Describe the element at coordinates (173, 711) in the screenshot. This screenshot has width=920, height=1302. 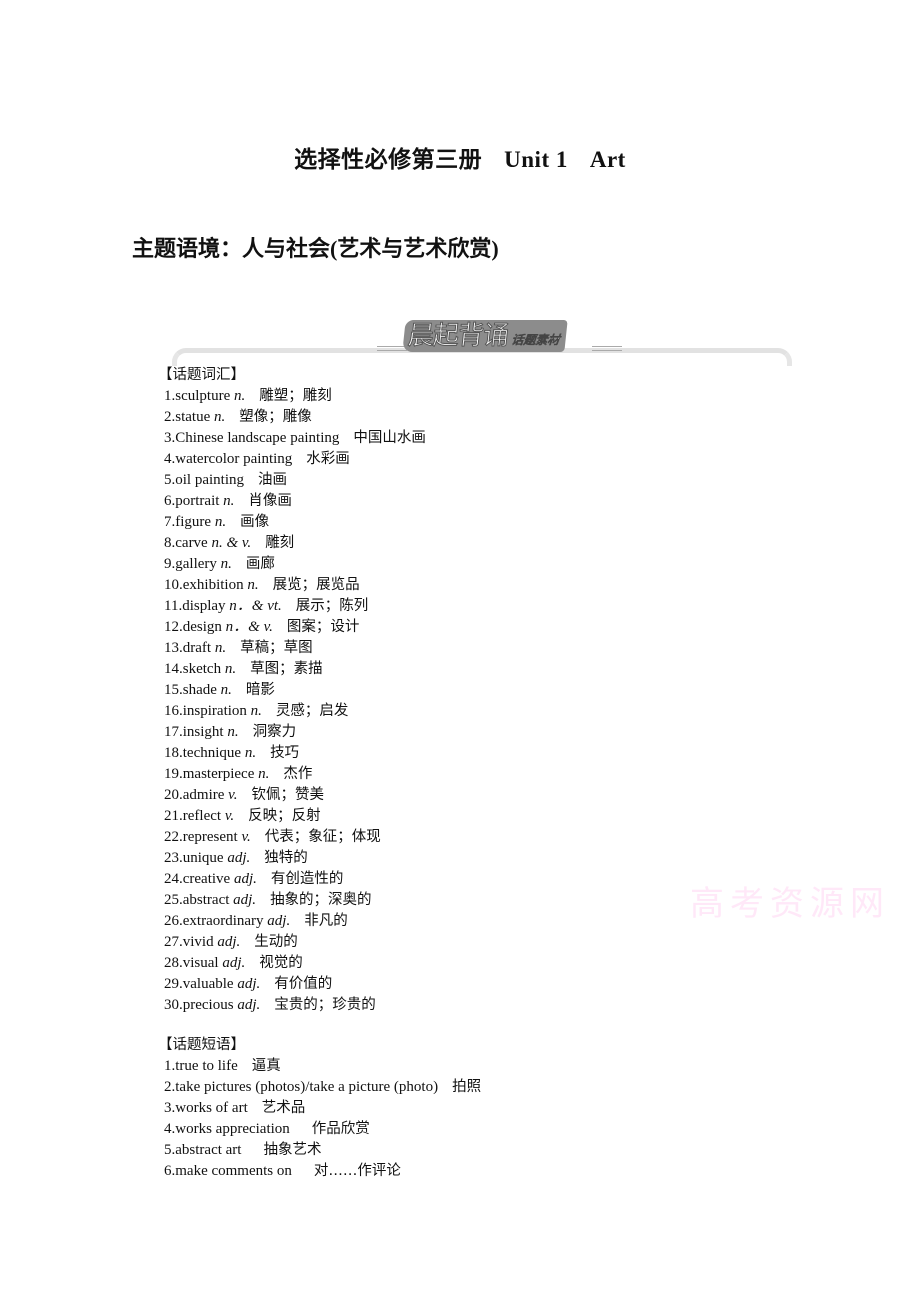
I see `item-number: 16.` at that location.